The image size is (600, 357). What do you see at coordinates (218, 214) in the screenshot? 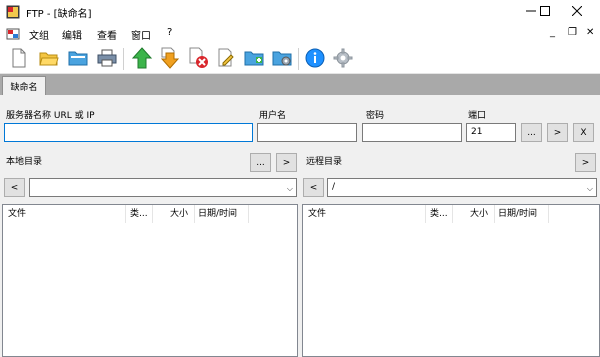
I see `local-col-date: 日期/时间` at bounding box center [218, 214].